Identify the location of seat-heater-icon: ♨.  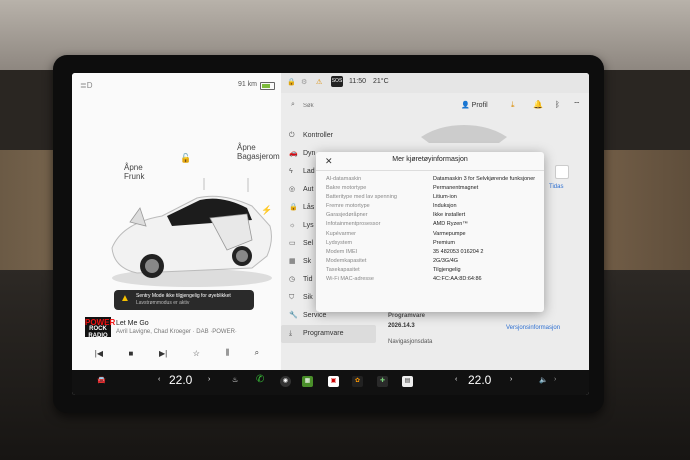
(235, 380).